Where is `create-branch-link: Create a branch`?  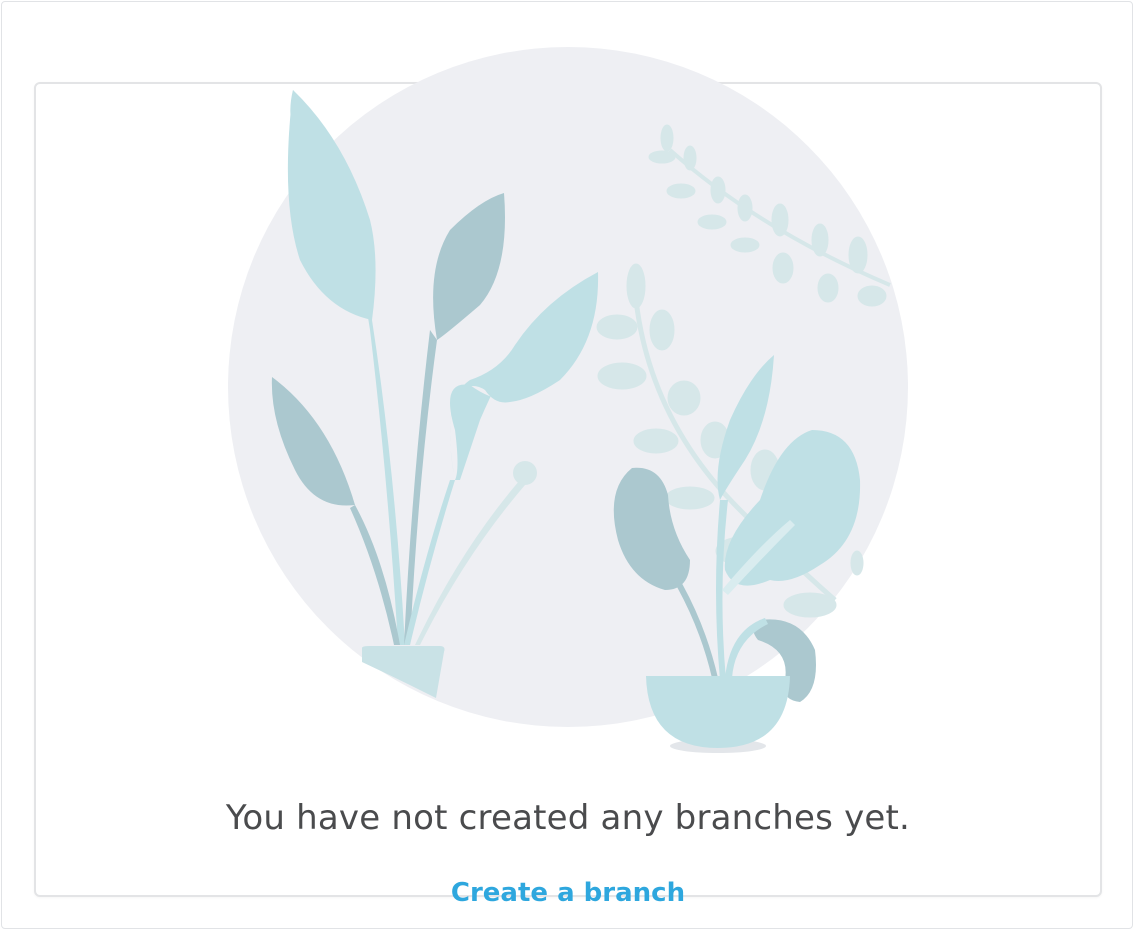
create-branch-link: Create a branch is located at coordinates (568, 893).